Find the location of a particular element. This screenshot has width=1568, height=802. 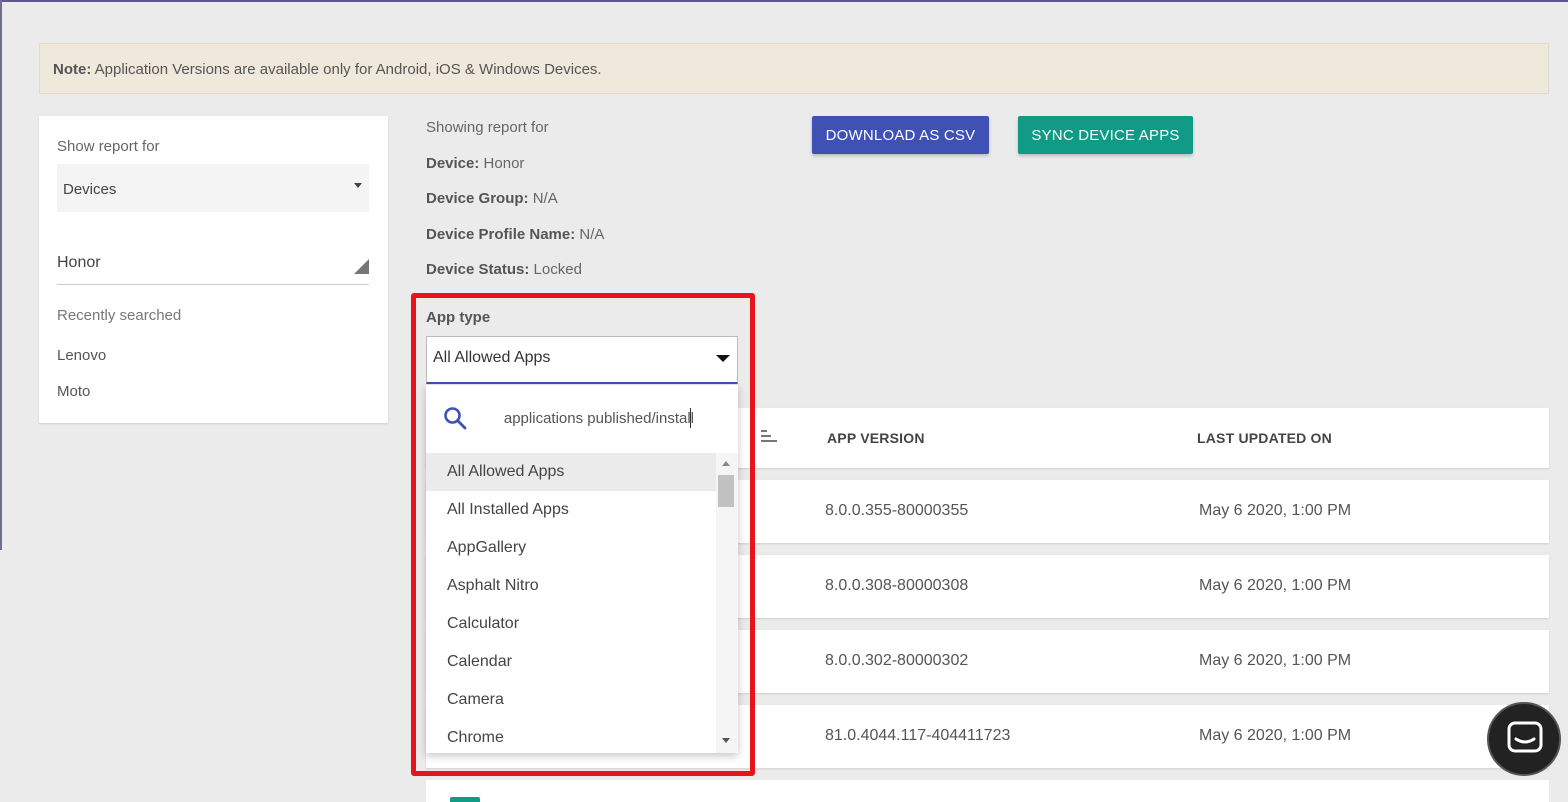

device-status-info: Device Status: Locked is located at coordinates (504, 269).